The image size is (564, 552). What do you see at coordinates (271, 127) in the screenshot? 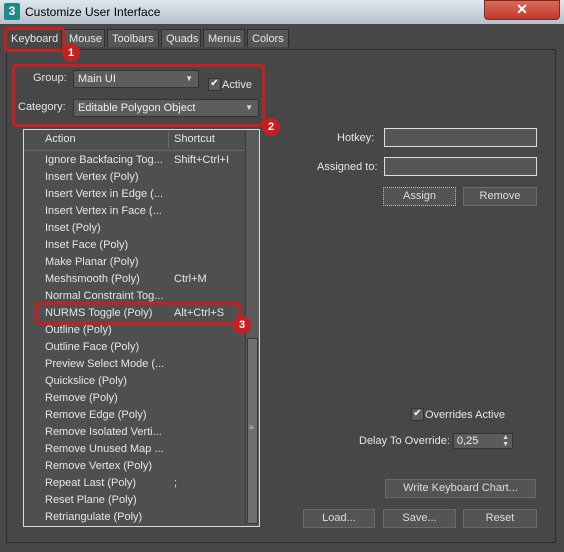
I see `annotation-badge-2: 2` at bounding box center [271, 127].